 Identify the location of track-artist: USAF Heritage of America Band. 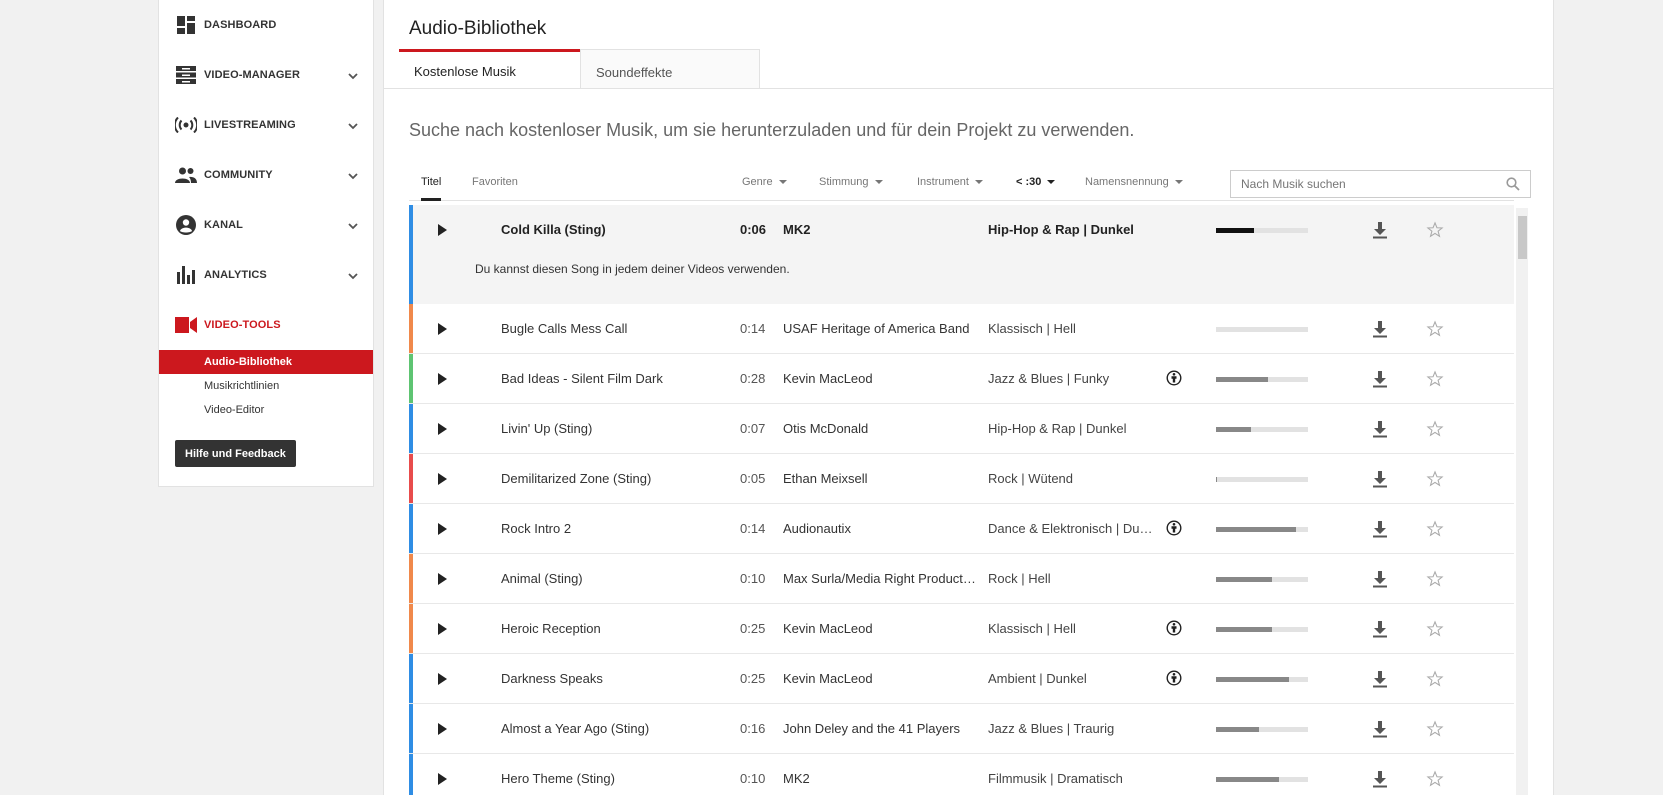
(880, 328).